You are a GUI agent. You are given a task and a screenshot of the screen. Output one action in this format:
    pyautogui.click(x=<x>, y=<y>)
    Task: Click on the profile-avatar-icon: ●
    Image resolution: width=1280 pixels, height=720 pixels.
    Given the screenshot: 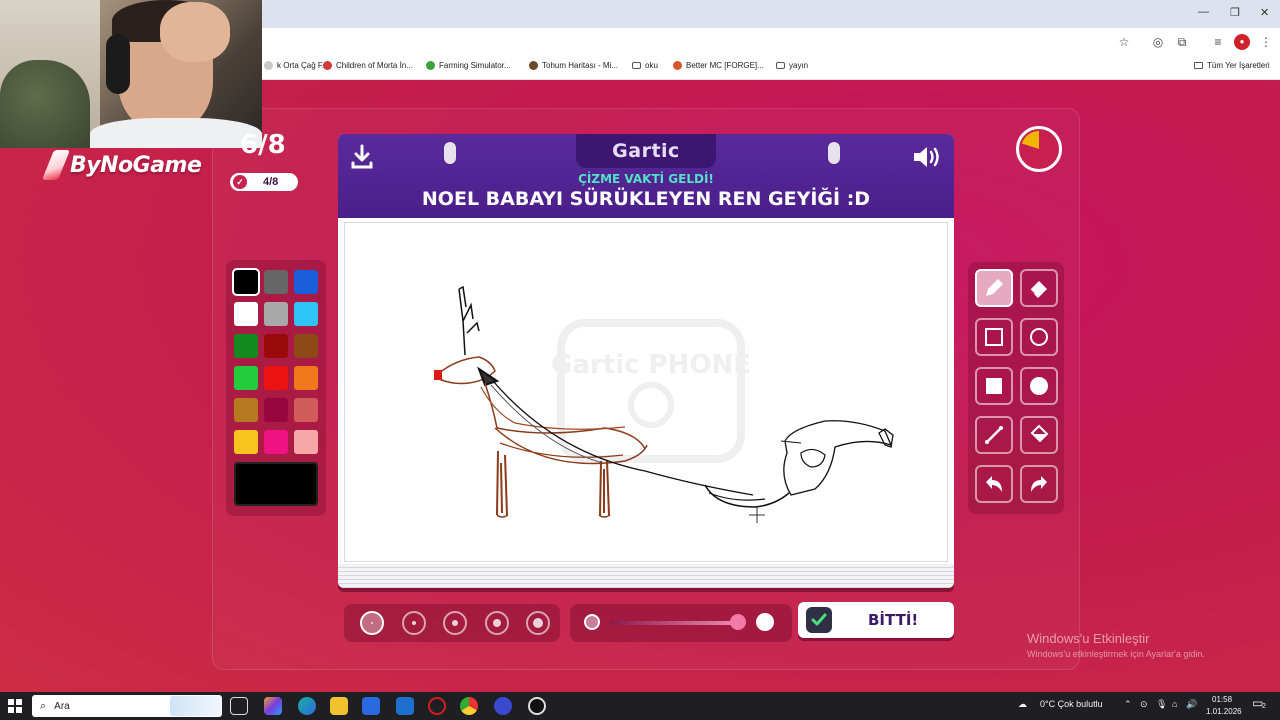 What is the action you would take?
    pyautogui.click(x=1242, y=42)
    